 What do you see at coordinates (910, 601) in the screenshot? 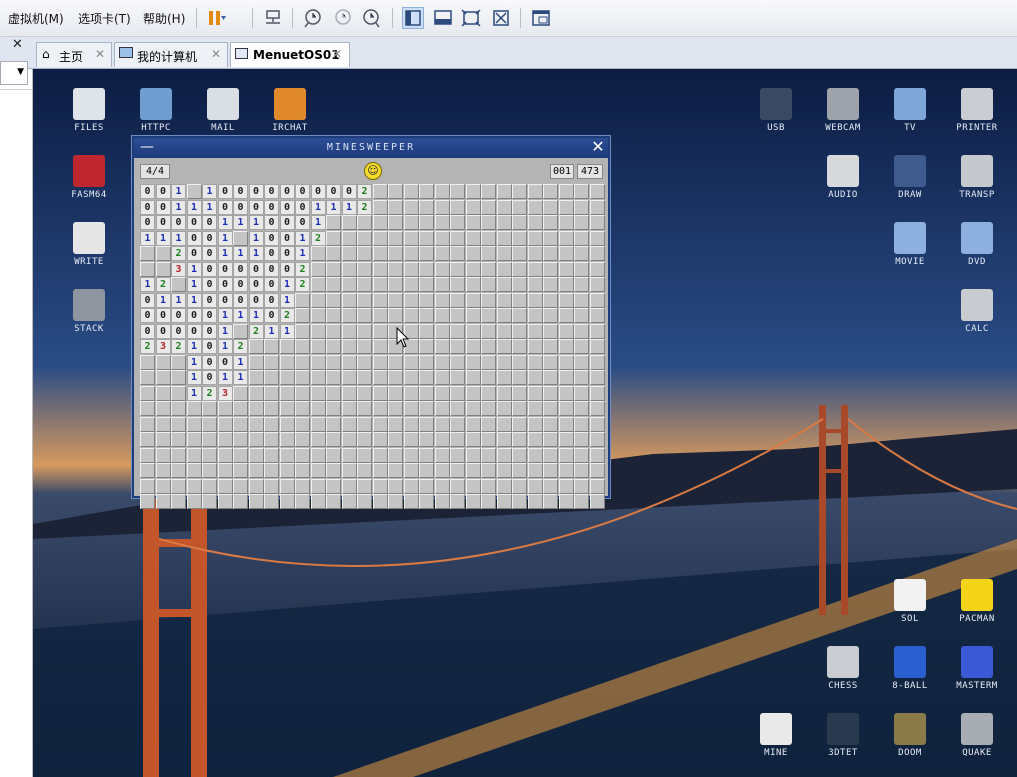
I see `desktop-icon-sol: SOL` at bounding box center [910, 601].